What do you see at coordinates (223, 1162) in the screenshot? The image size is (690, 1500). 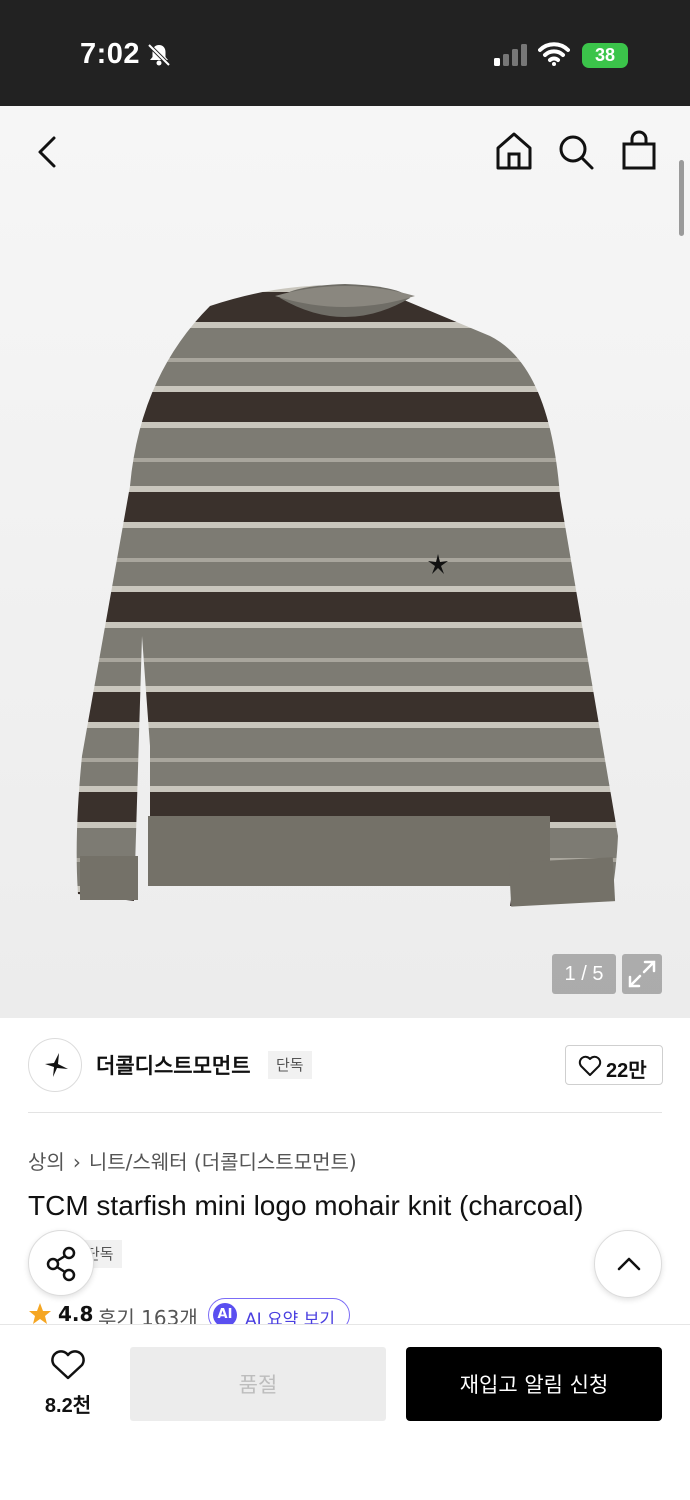 I see `breadcrumb-subcategory: 니트/스웨터 (더콜디스트모먼트)` at bounding box center [223, 1162].